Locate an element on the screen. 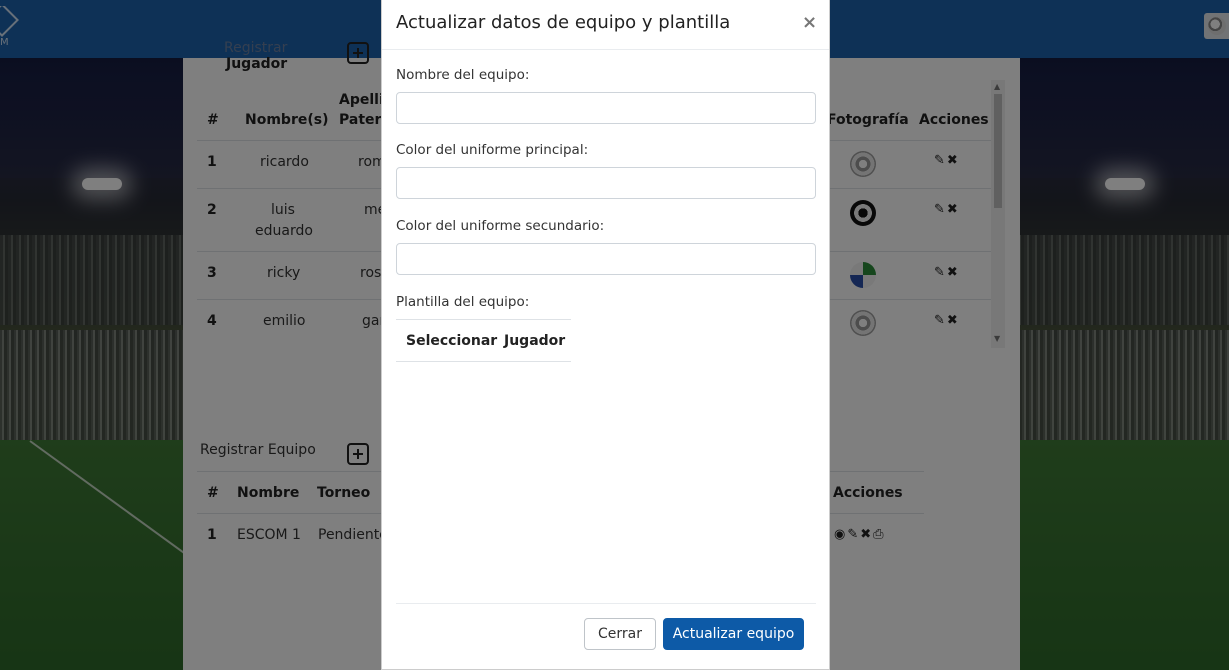  modal-header: Actualizar datos de equipo y plantilla × is located at coordinates (605, 25).